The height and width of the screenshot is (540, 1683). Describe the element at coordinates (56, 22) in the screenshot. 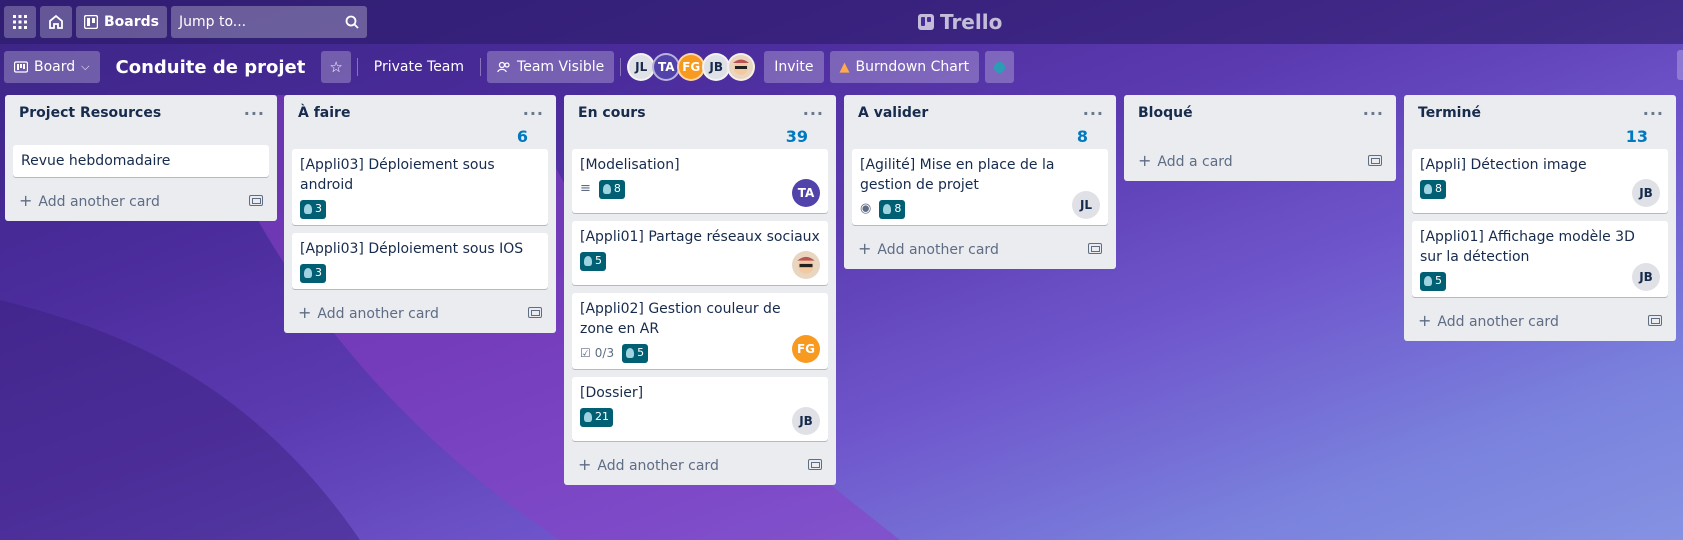

I see `home-button` at that location.